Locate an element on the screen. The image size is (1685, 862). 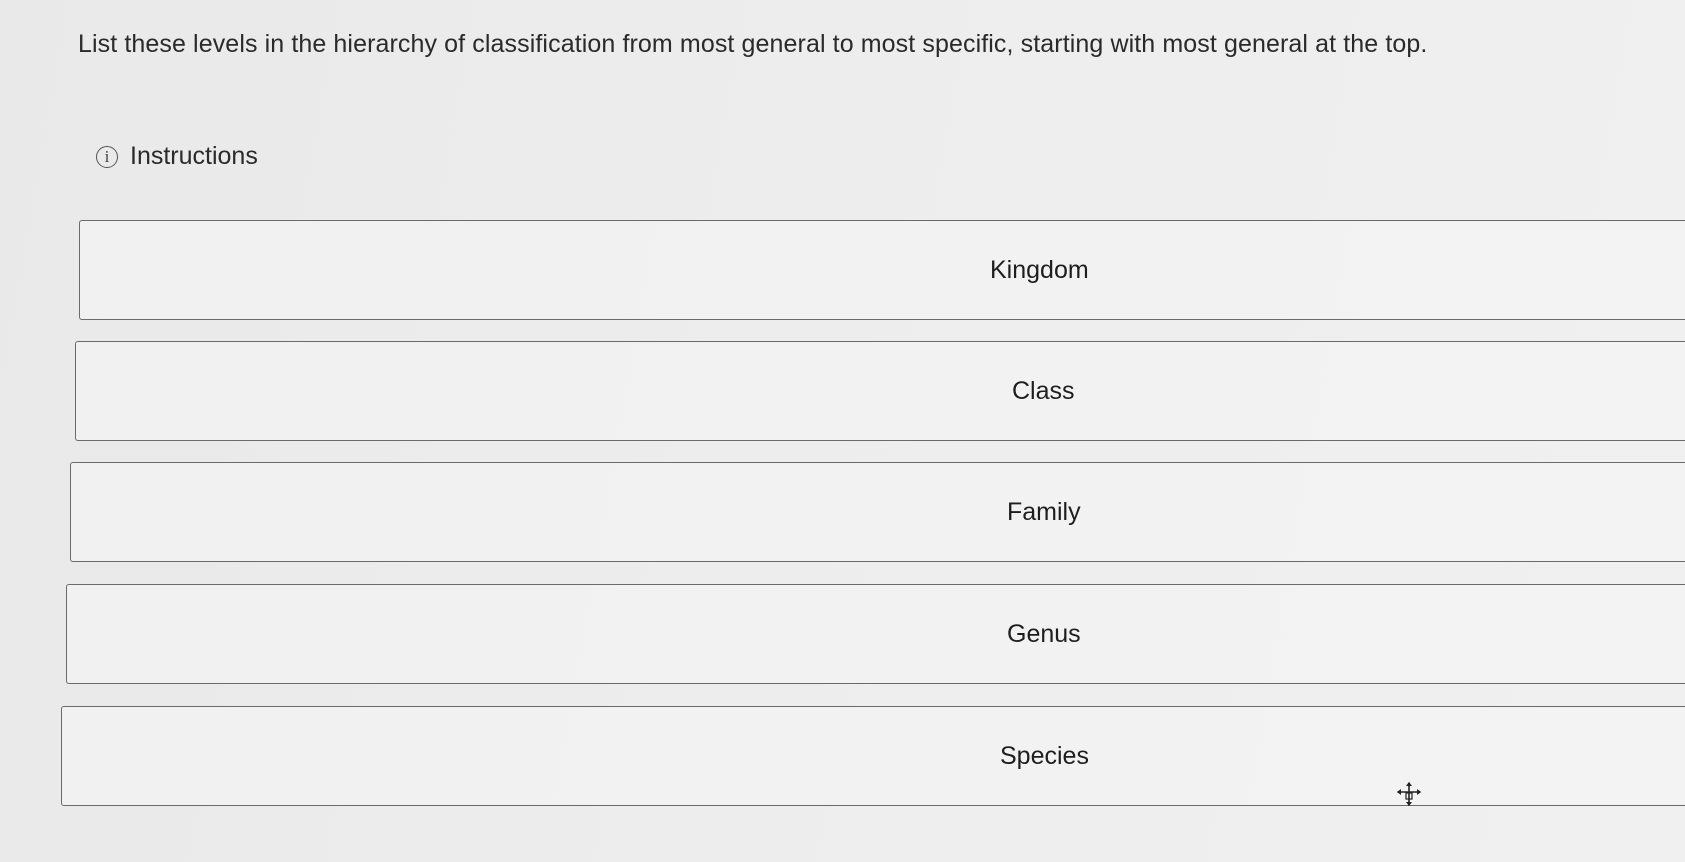
ordering-item-class: Class is located at coordinates (880, 391).